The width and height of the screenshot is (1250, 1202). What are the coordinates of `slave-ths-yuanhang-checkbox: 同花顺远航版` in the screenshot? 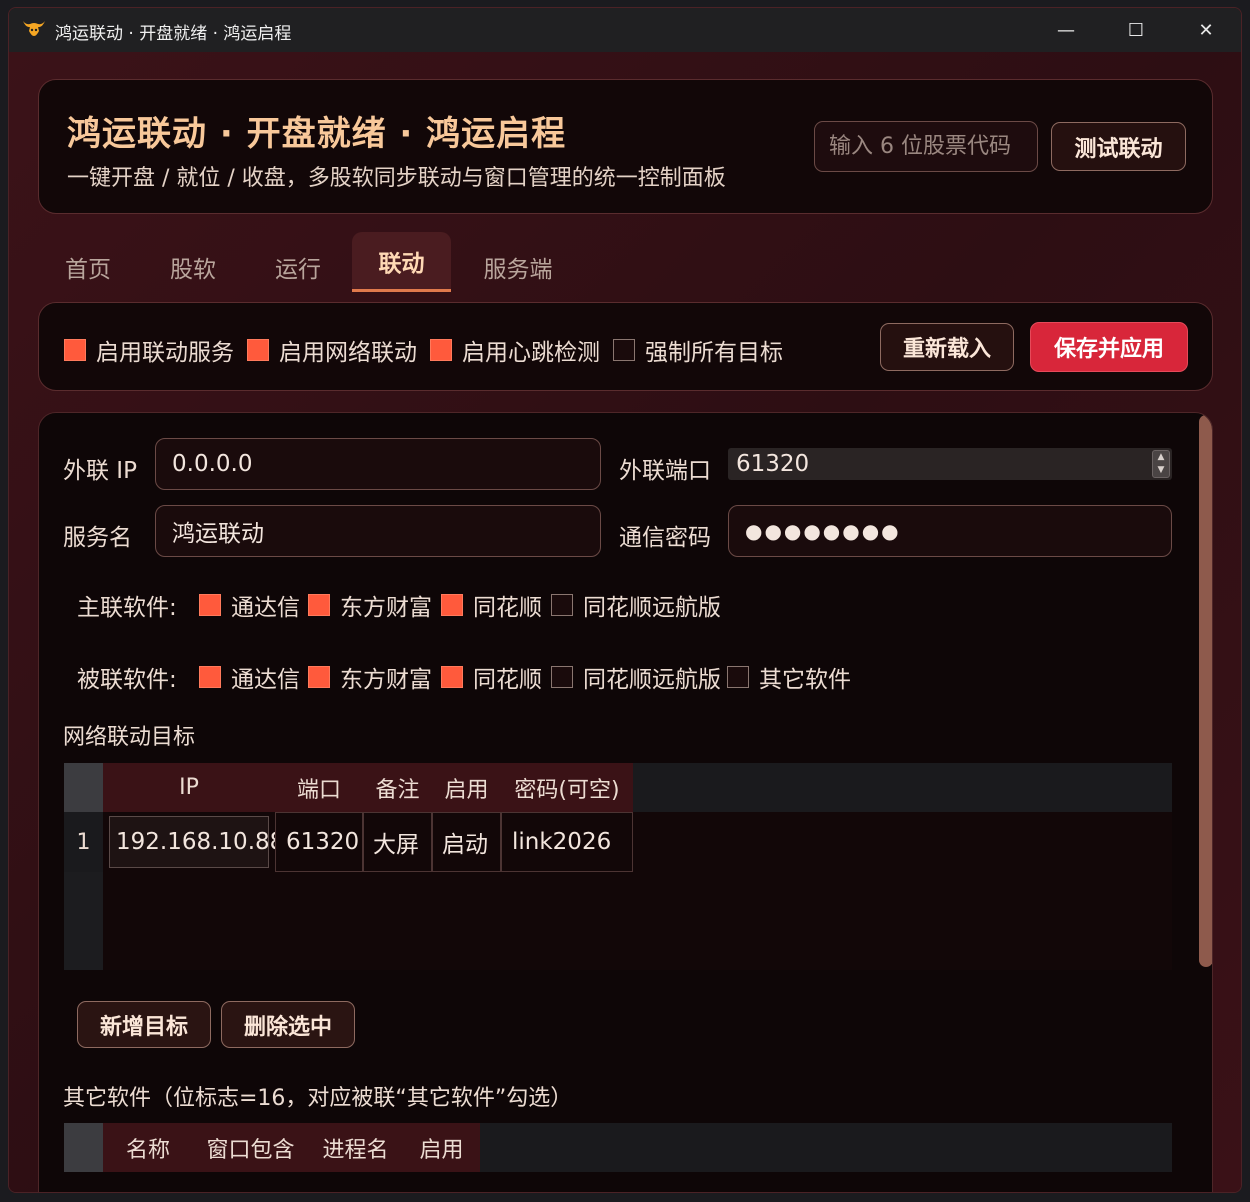 It's located at (636, 677).